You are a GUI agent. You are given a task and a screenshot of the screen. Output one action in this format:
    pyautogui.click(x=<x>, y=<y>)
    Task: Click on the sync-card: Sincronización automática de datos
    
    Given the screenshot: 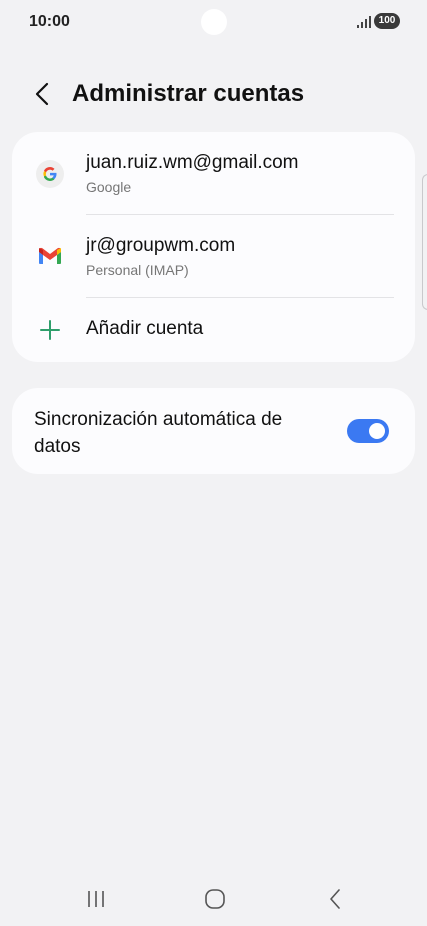 What is the action you would take?
    pyautogui.click(x=213, y=431)
    